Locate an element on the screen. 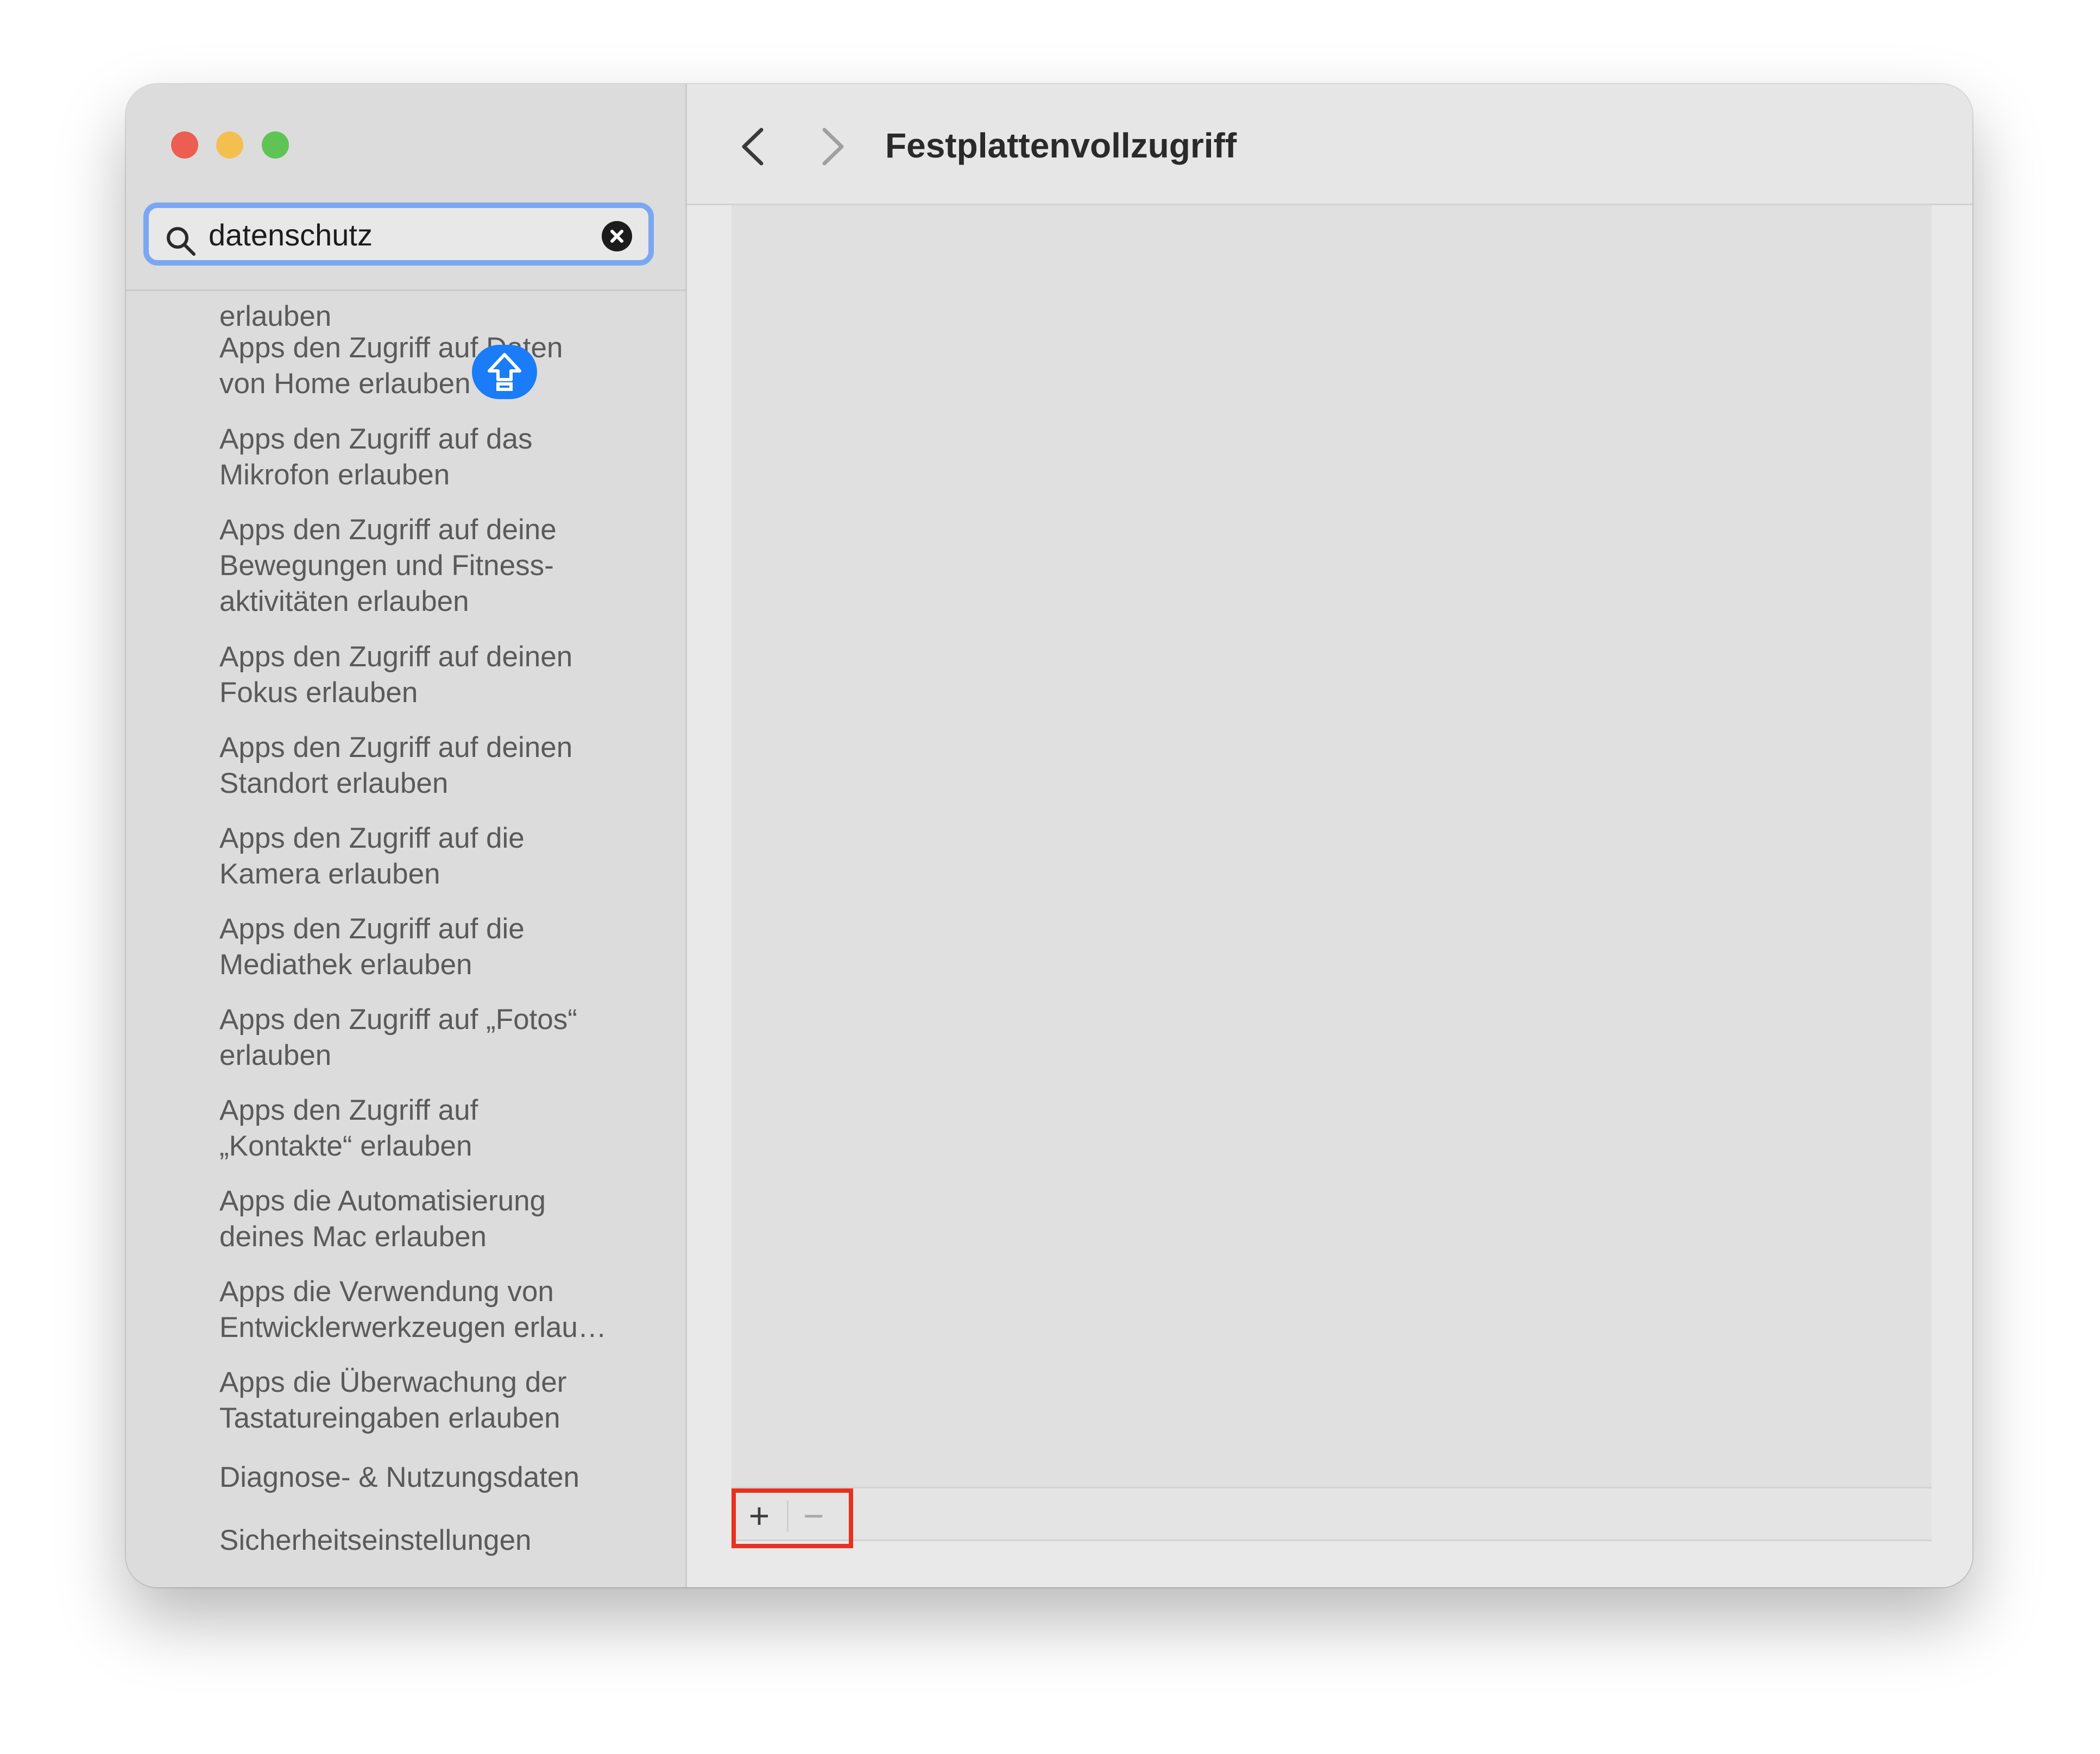  chevron-left-icon is located at coordinates (752, 146).